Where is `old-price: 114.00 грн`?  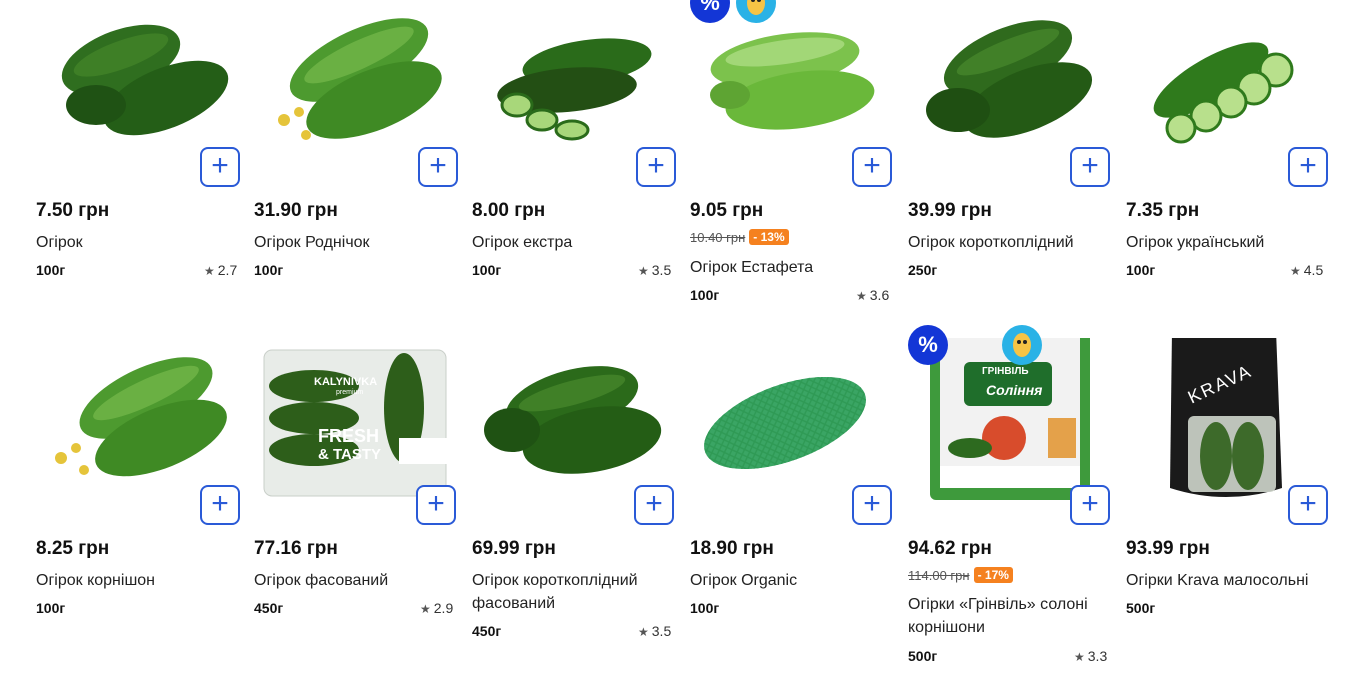 old-price: 114.00 грн is located at coordinates (939, 575).